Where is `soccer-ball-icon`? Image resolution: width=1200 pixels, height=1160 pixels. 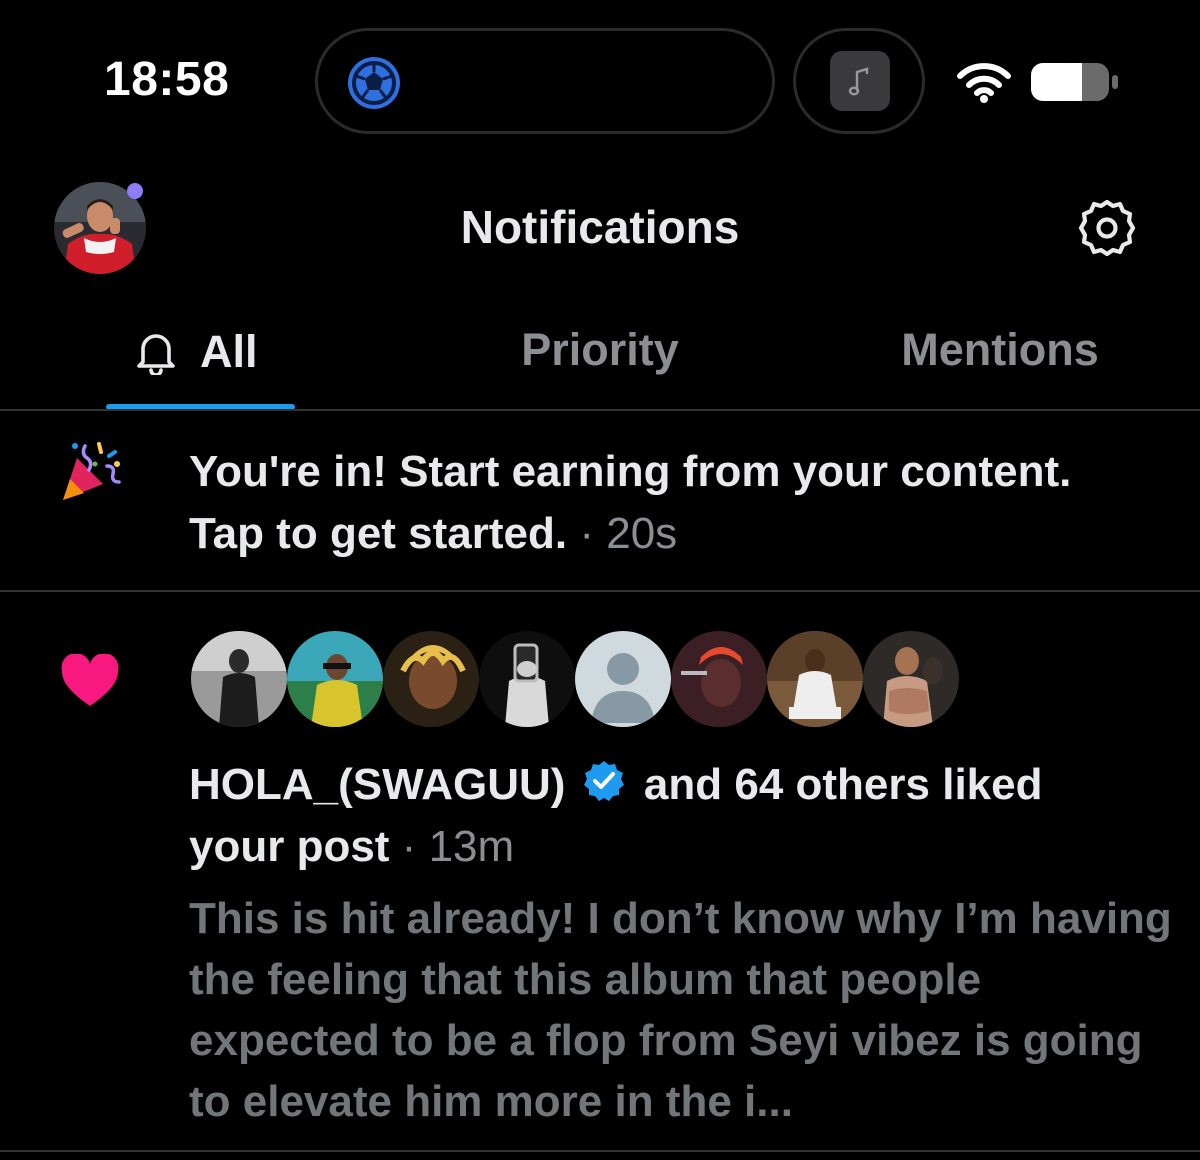
soccer-ball-icon is located at coordinates (374, 83).